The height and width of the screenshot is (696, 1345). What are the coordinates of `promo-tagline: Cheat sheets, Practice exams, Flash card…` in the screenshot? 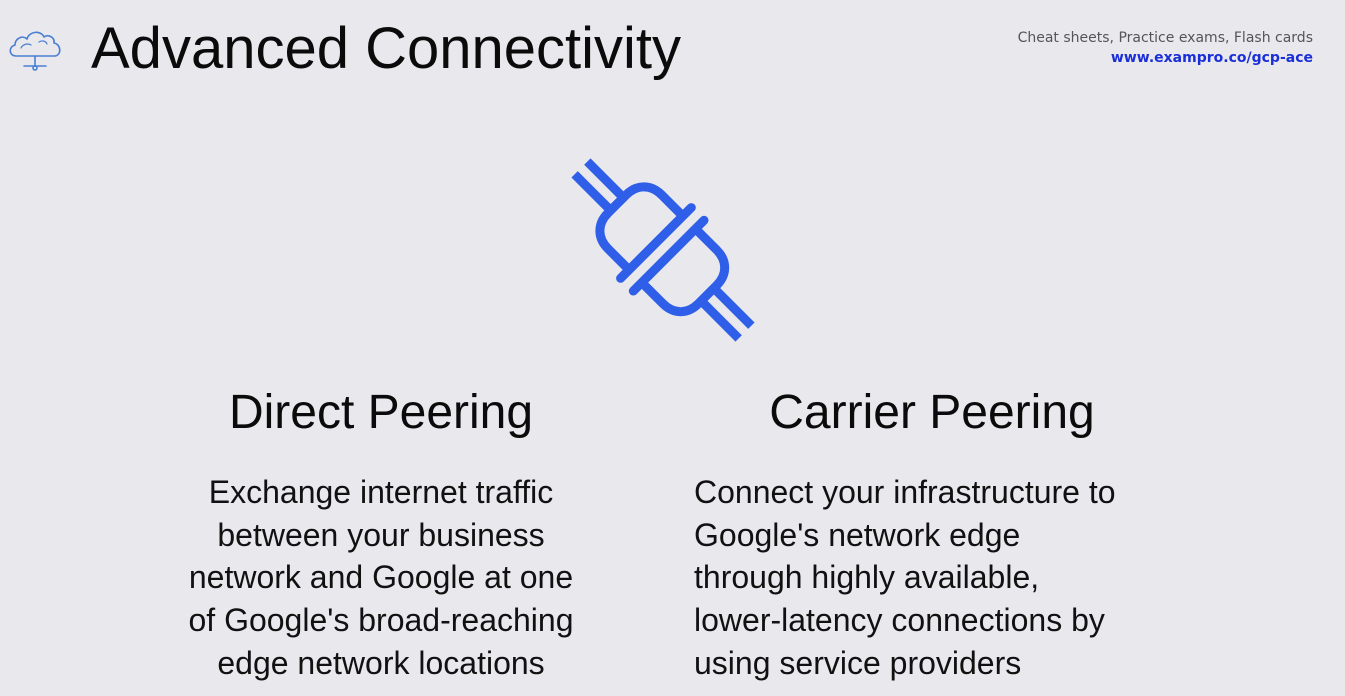 It's located at (1165, 38).